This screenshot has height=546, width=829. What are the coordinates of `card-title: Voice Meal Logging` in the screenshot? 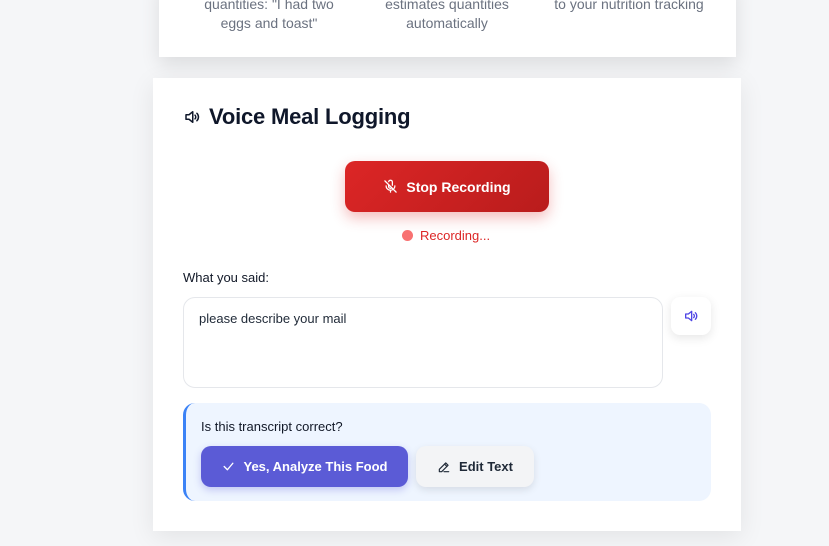 It's located at (310, 116).